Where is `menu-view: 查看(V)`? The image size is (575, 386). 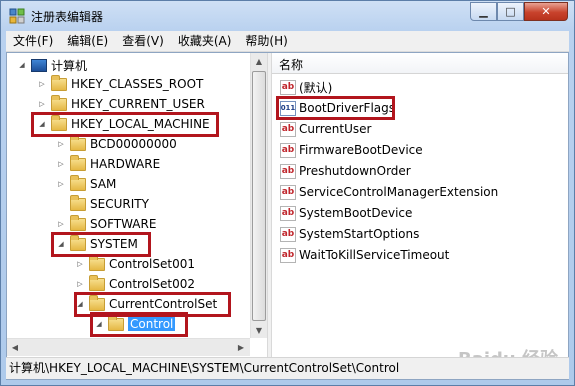
menu-view: 查看(V) is located at coordinates (143, 41).